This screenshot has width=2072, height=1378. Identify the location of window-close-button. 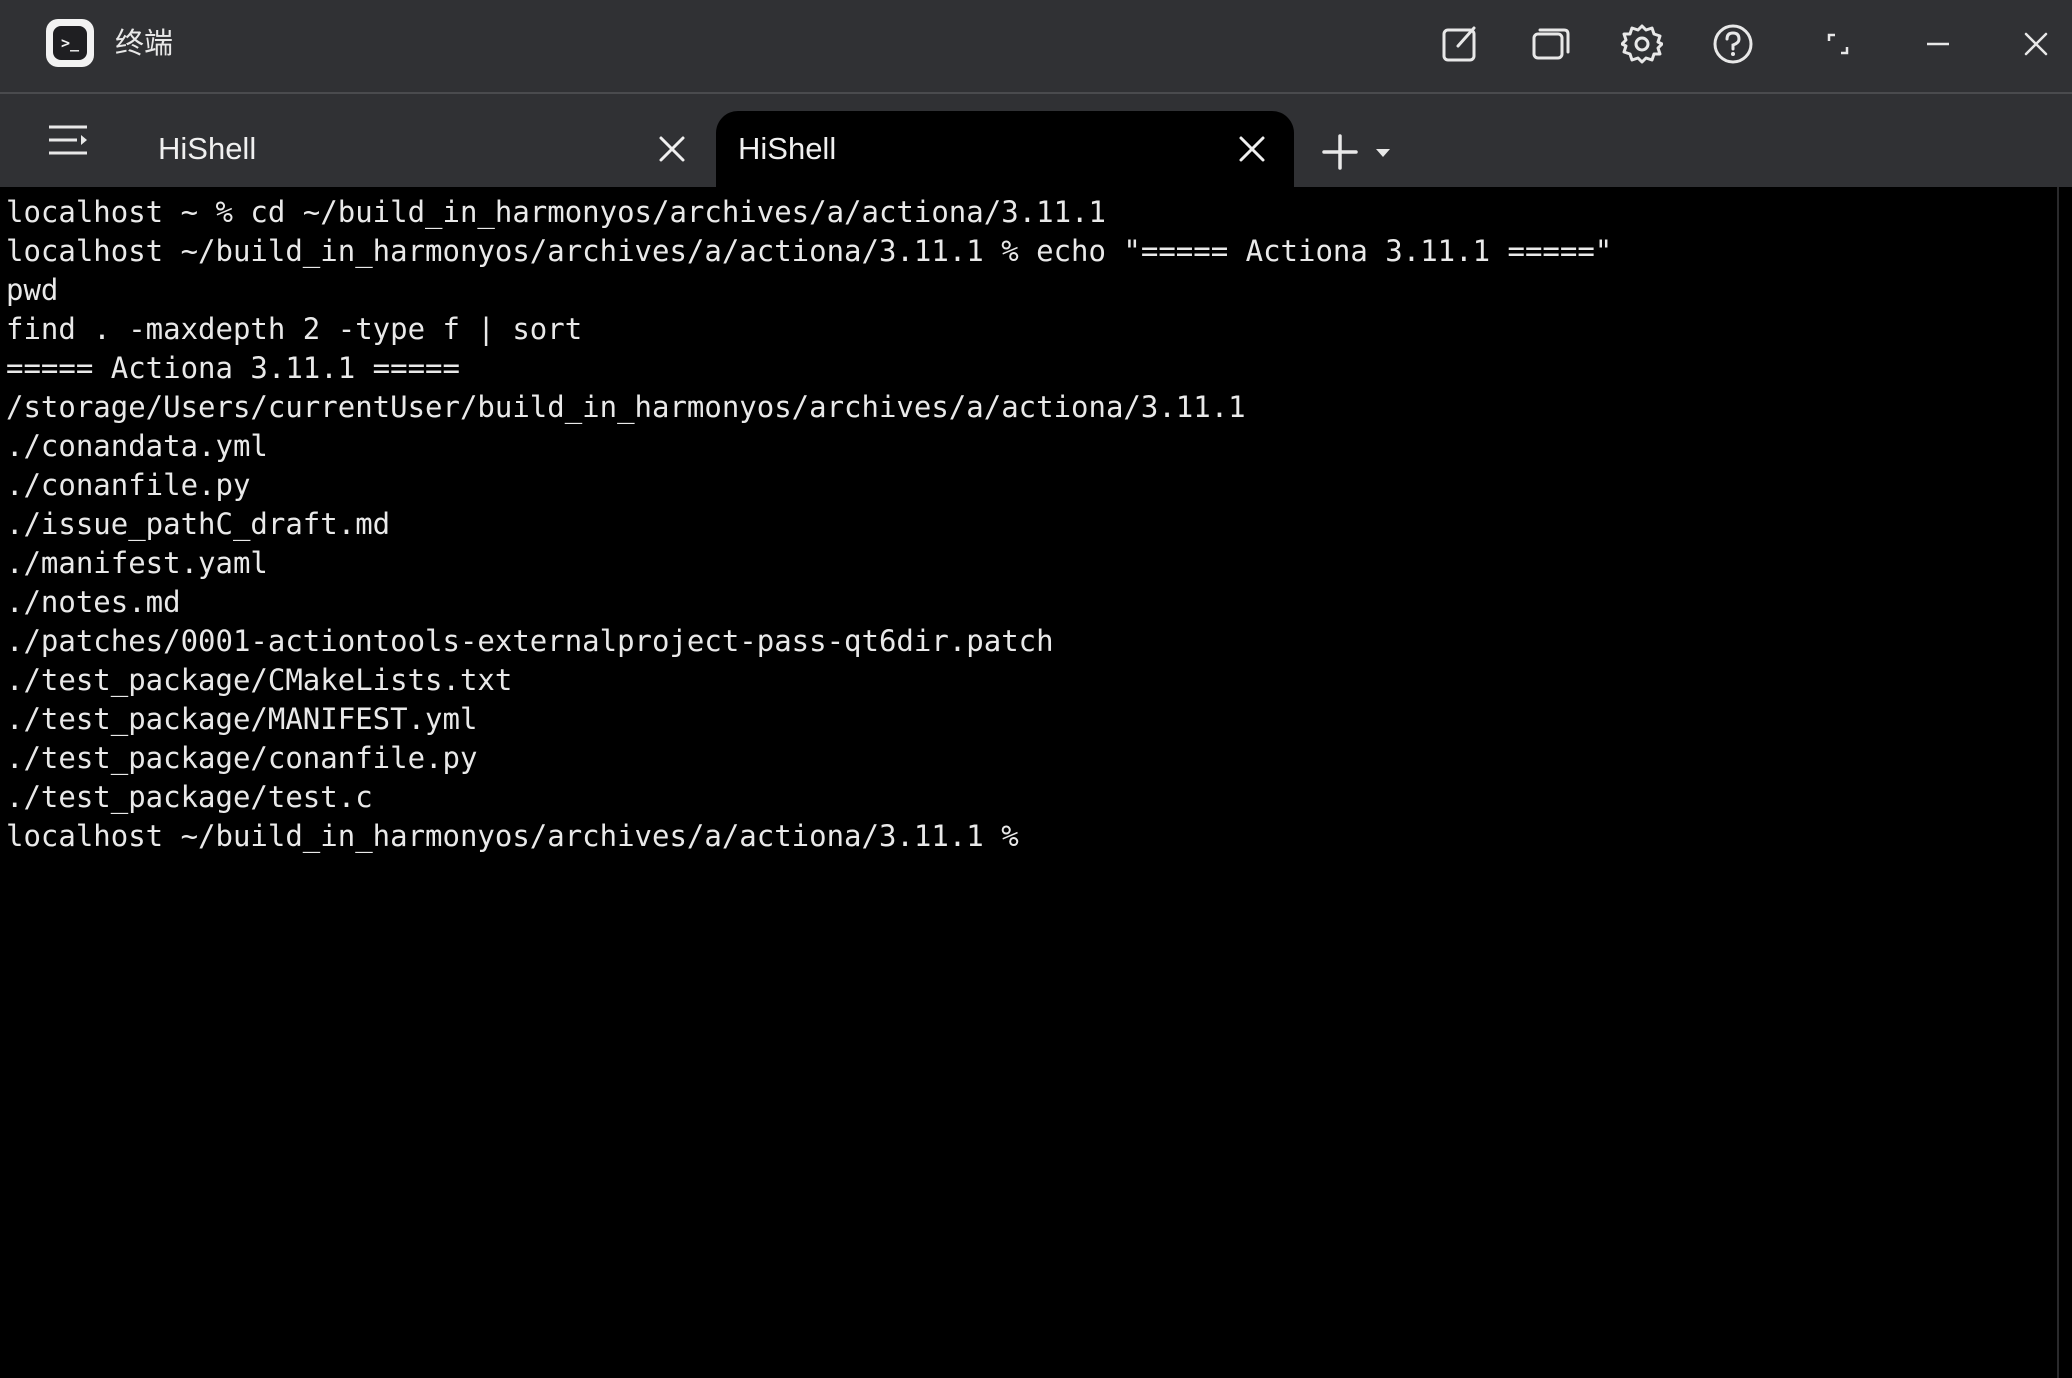
(2036, 44).